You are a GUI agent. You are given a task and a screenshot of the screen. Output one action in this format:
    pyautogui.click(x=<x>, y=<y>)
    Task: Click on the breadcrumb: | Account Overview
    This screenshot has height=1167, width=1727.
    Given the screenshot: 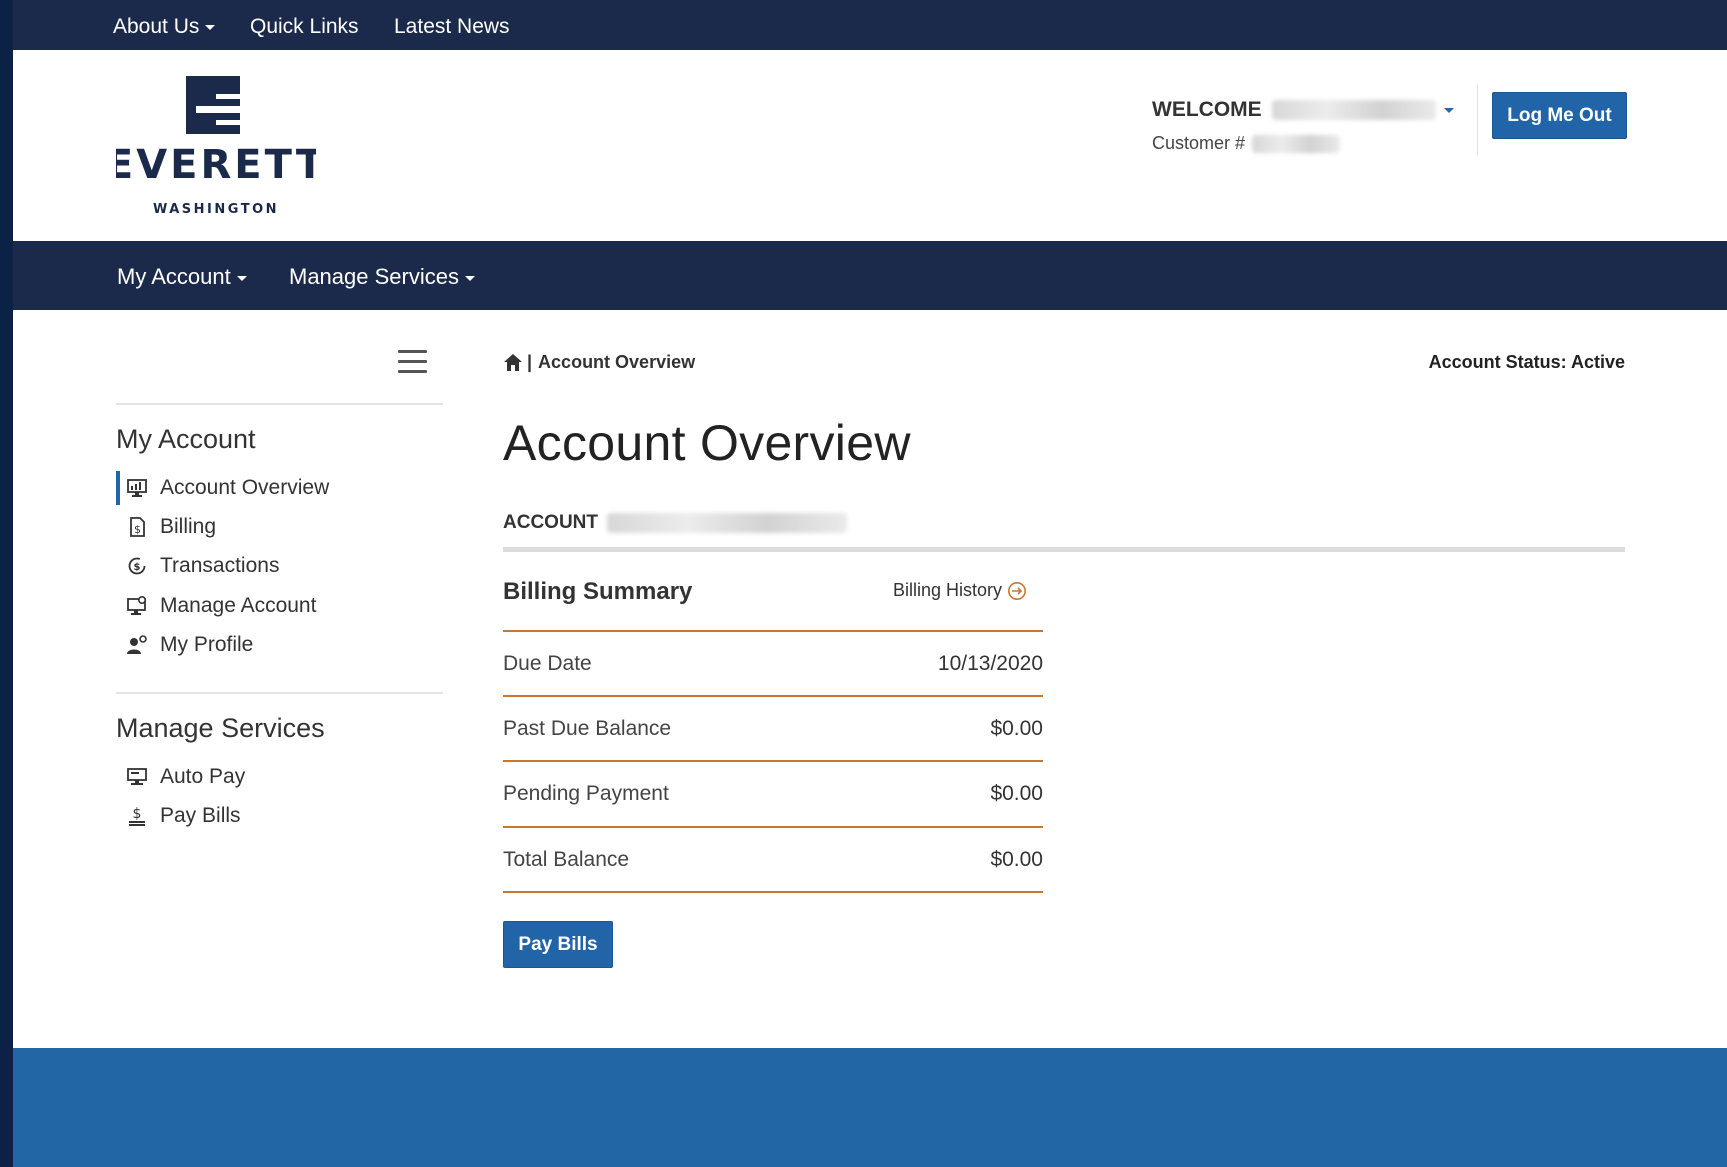 What is the action you would take?
    pyautogui.click(x=599, y=362)
    